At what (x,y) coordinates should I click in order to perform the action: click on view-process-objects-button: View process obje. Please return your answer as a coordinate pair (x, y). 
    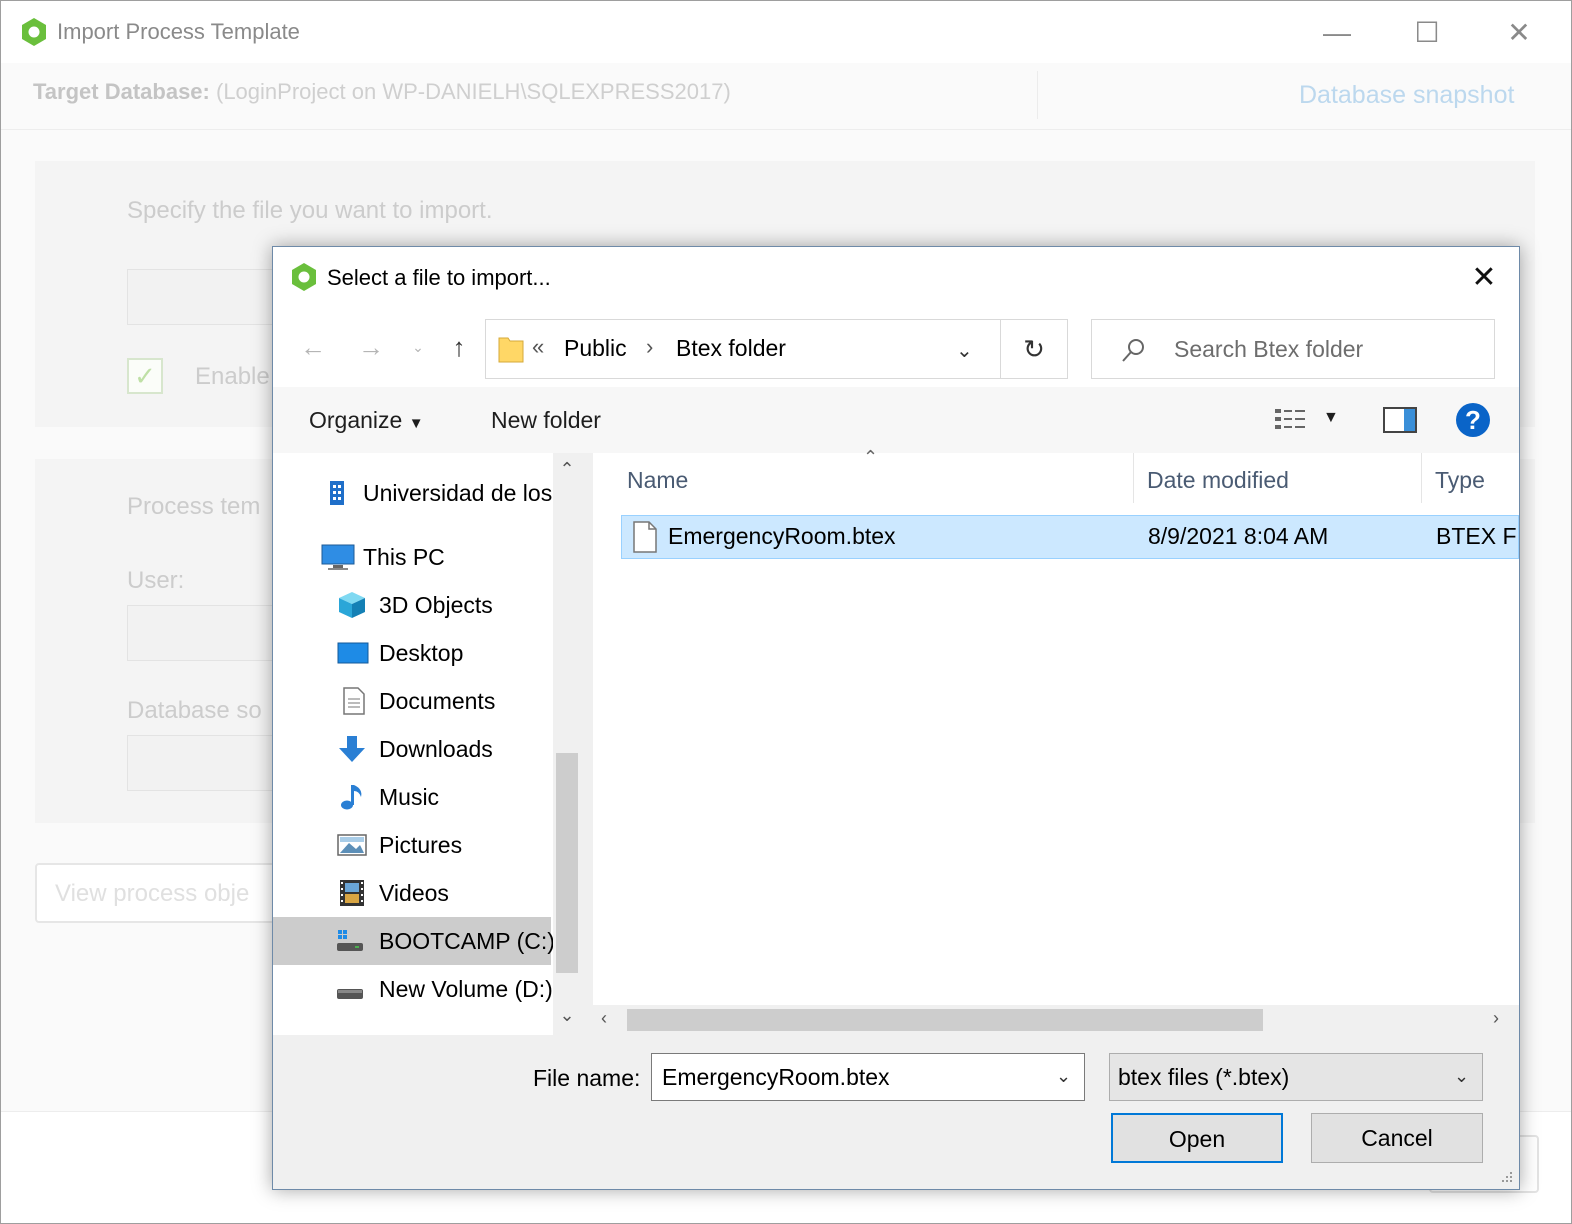
    Looking at the image, I should click on (165, 893).